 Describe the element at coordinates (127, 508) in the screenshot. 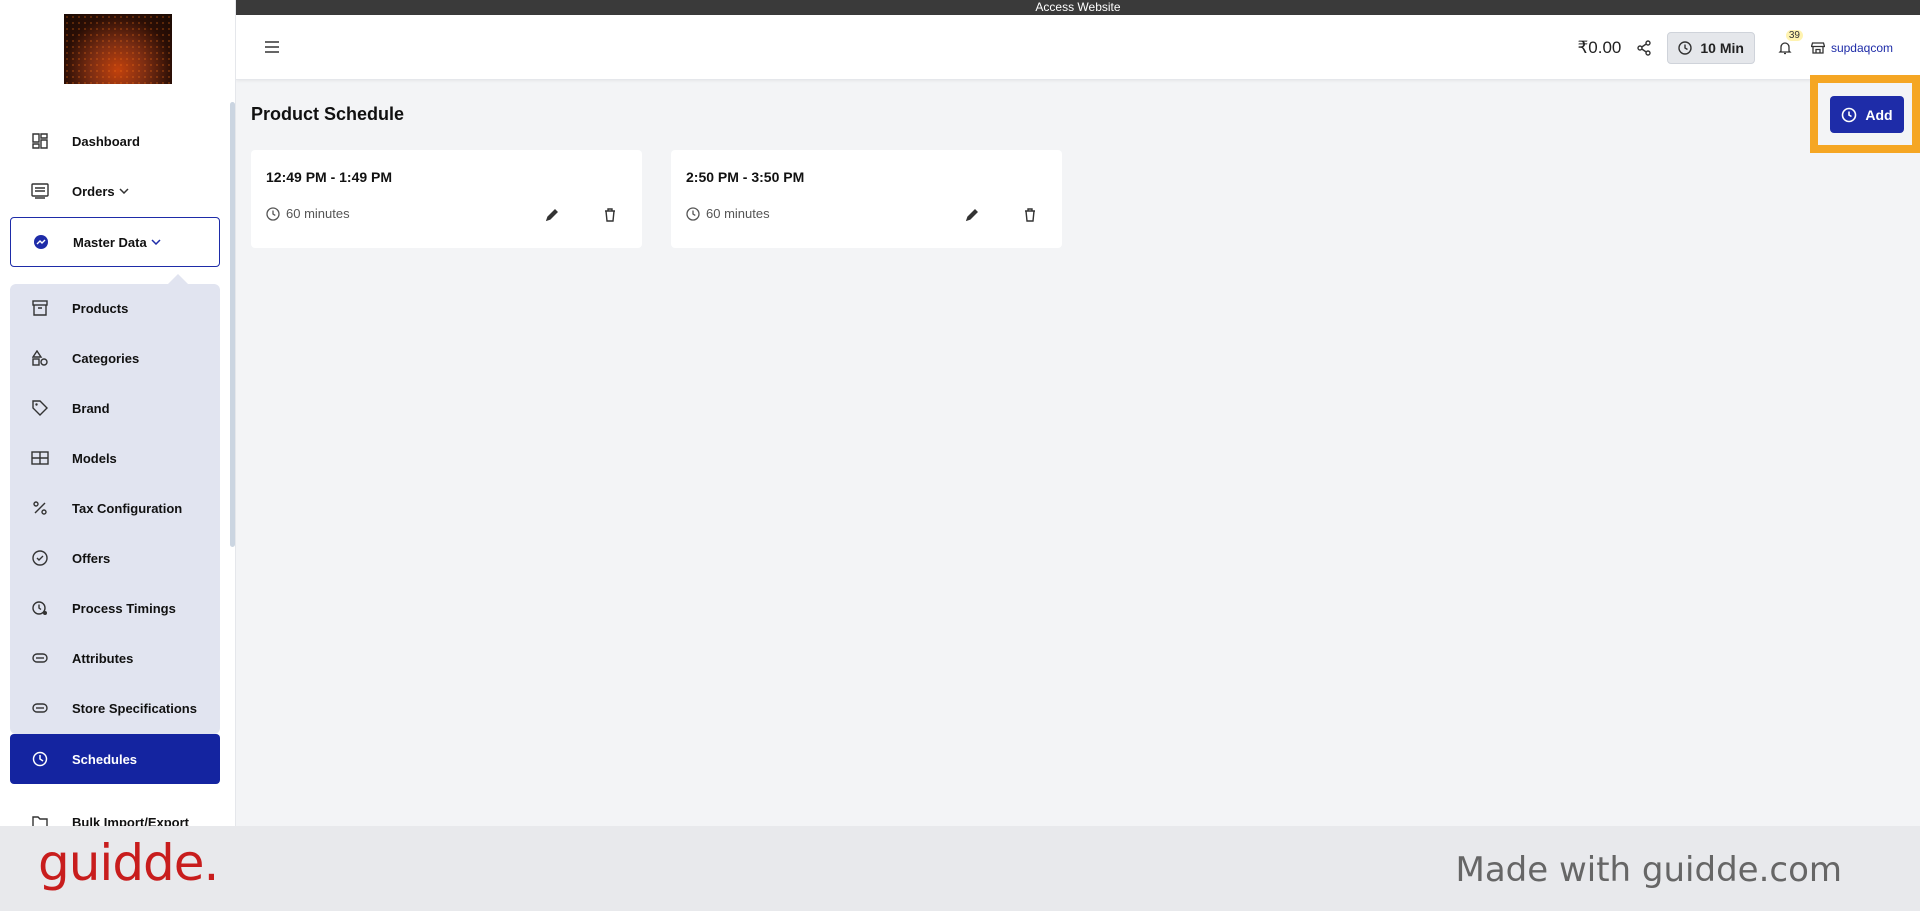

I see `sidebar-item-label: Tax Configuration` at that location.